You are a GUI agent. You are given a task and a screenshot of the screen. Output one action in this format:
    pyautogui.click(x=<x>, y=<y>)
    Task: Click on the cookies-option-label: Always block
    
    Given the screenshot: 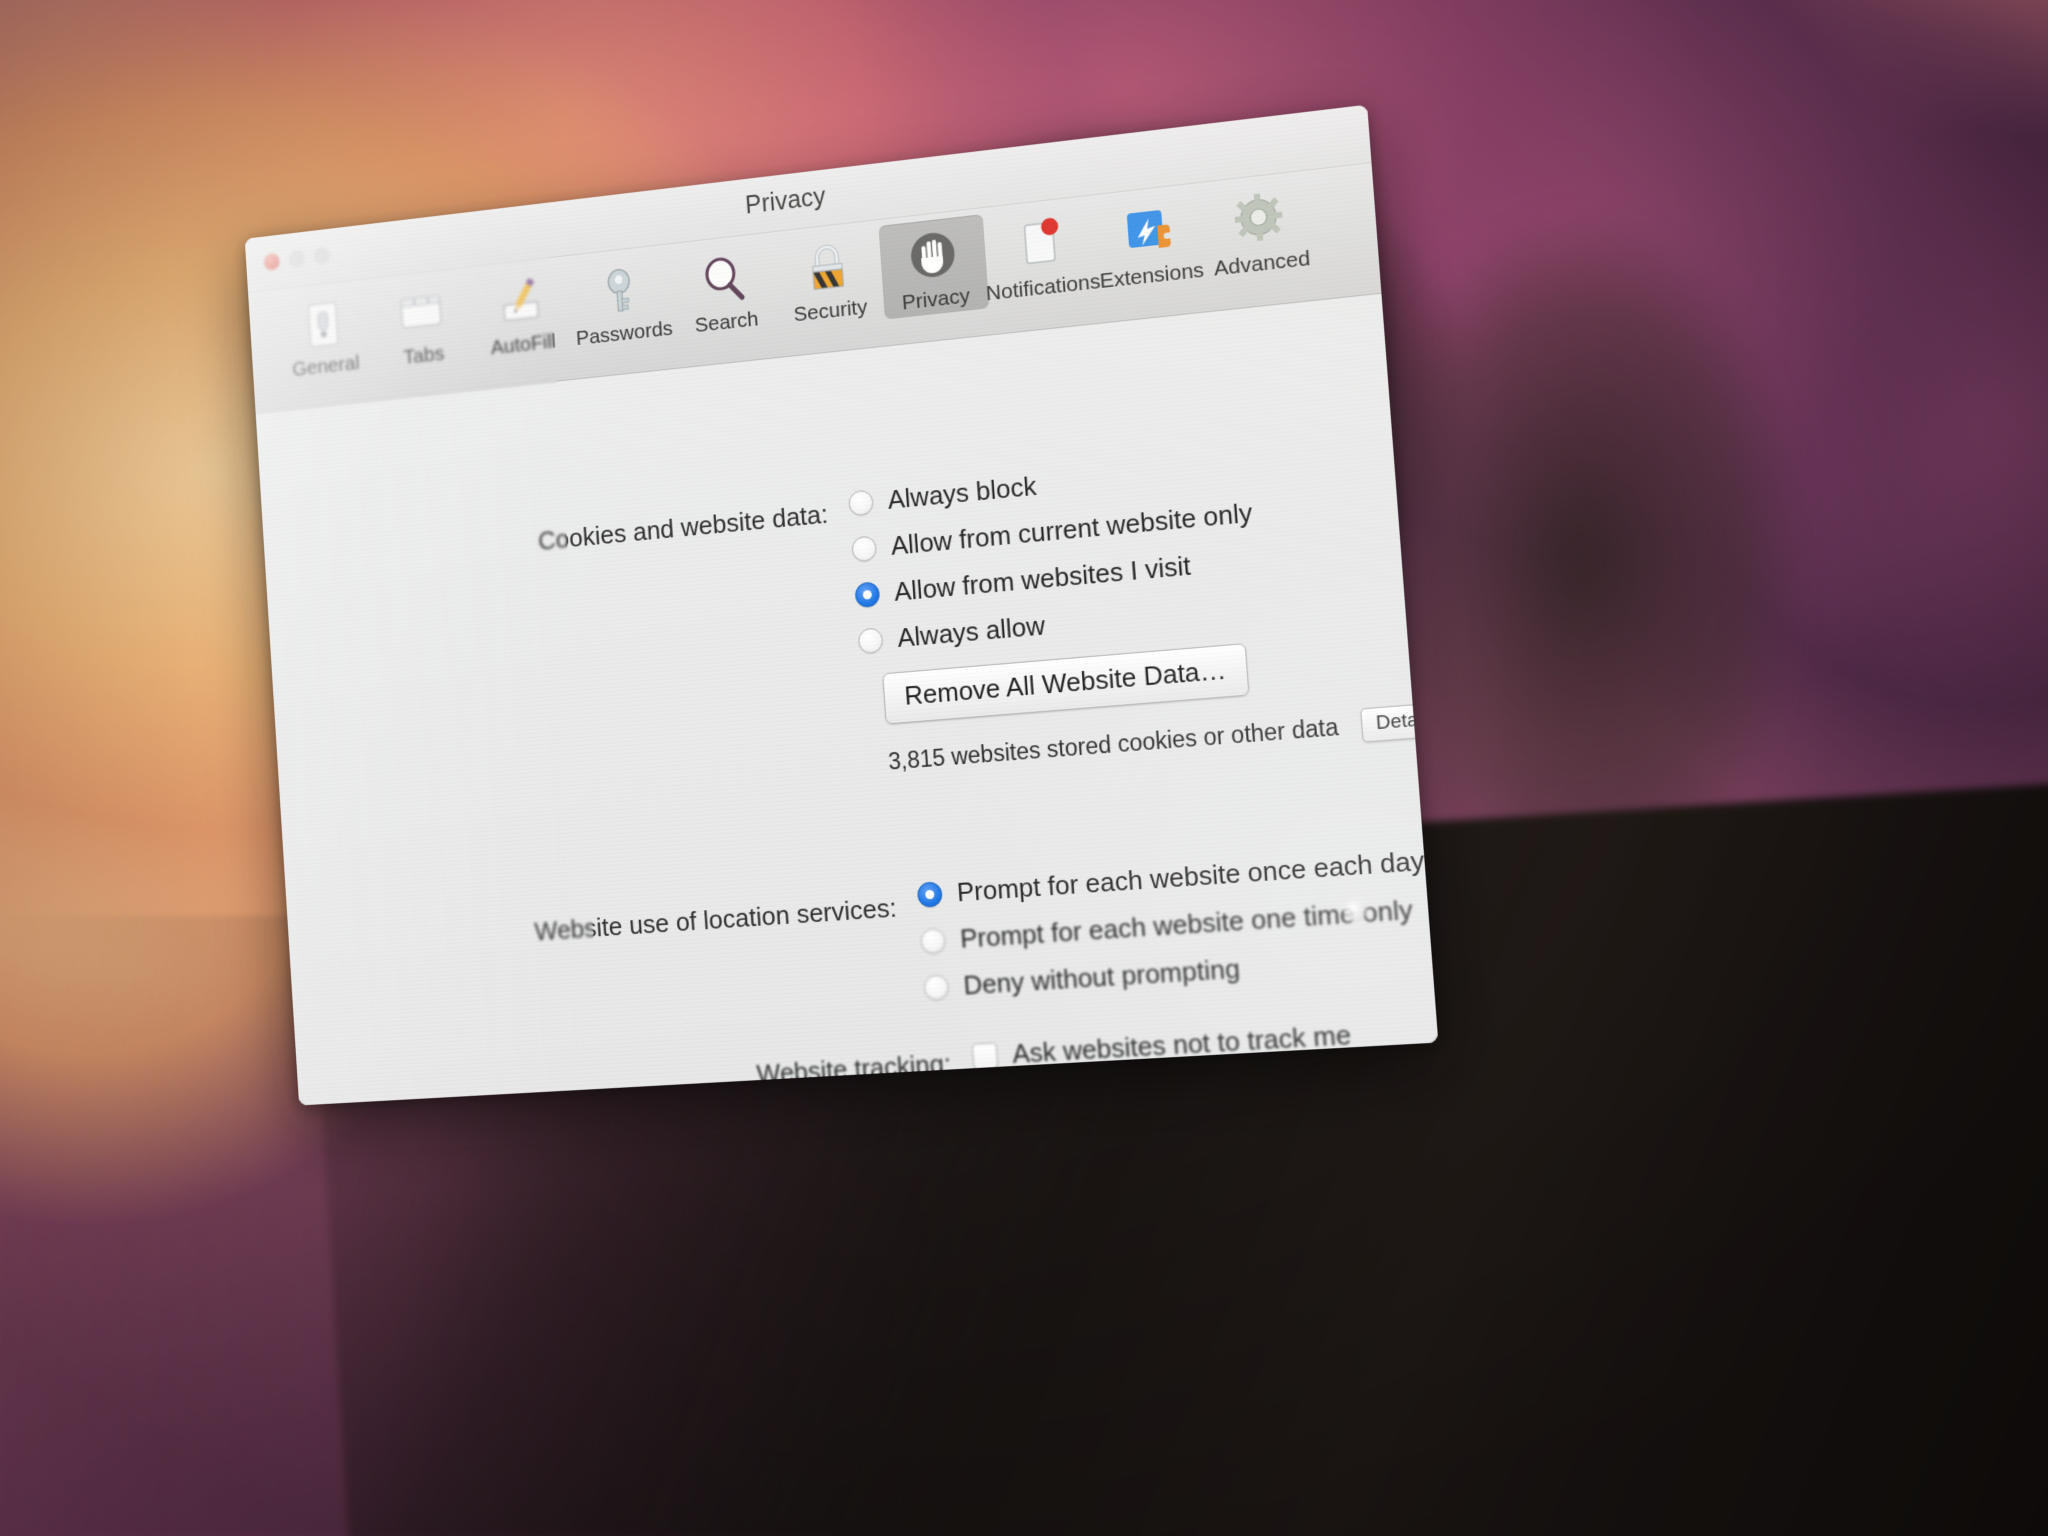 What is the action you would take?
    pyautogui.click(x=962, y=492)
    